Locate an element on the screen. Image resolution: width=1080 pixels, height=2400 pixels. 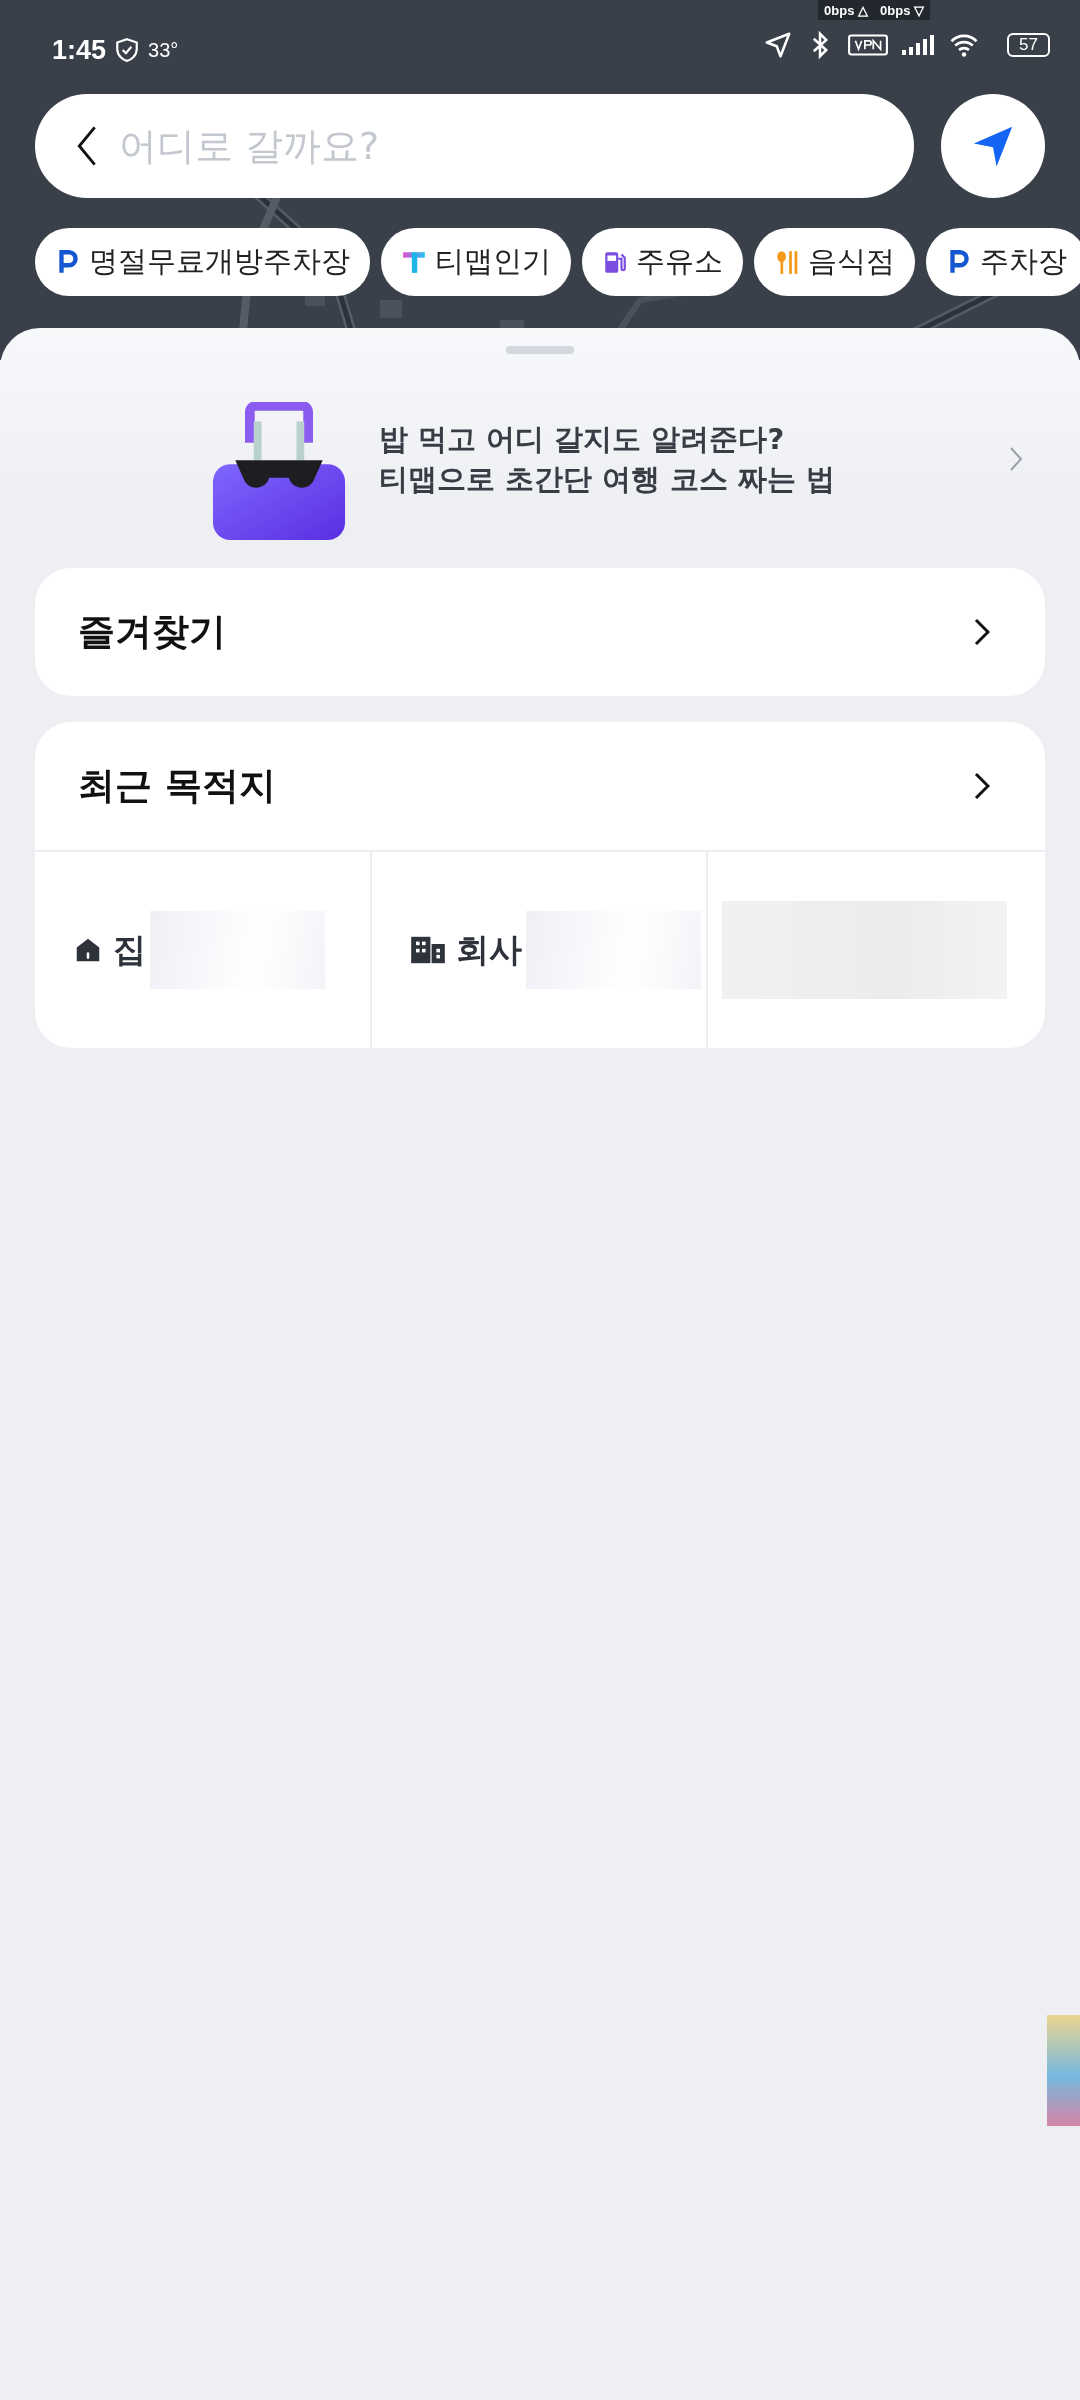
drag-handle is located at coordinates (540, 350).